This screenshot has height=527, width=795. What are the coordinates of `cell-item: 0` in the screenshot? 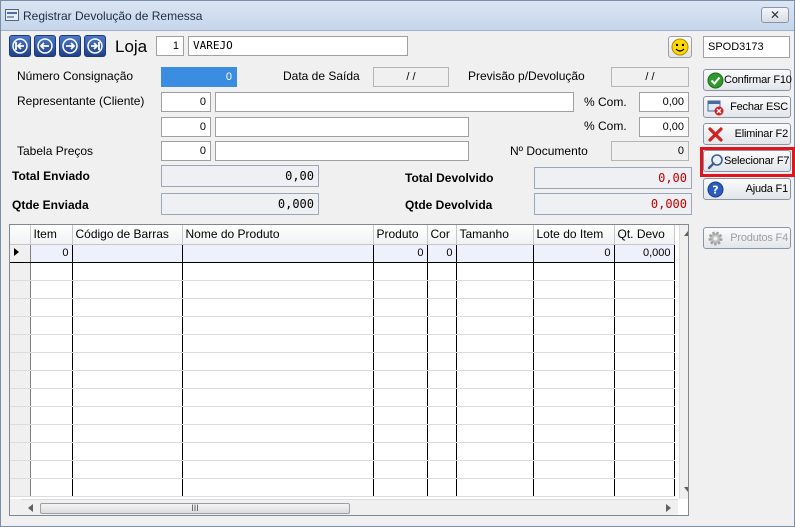 It's located at (51, 253).